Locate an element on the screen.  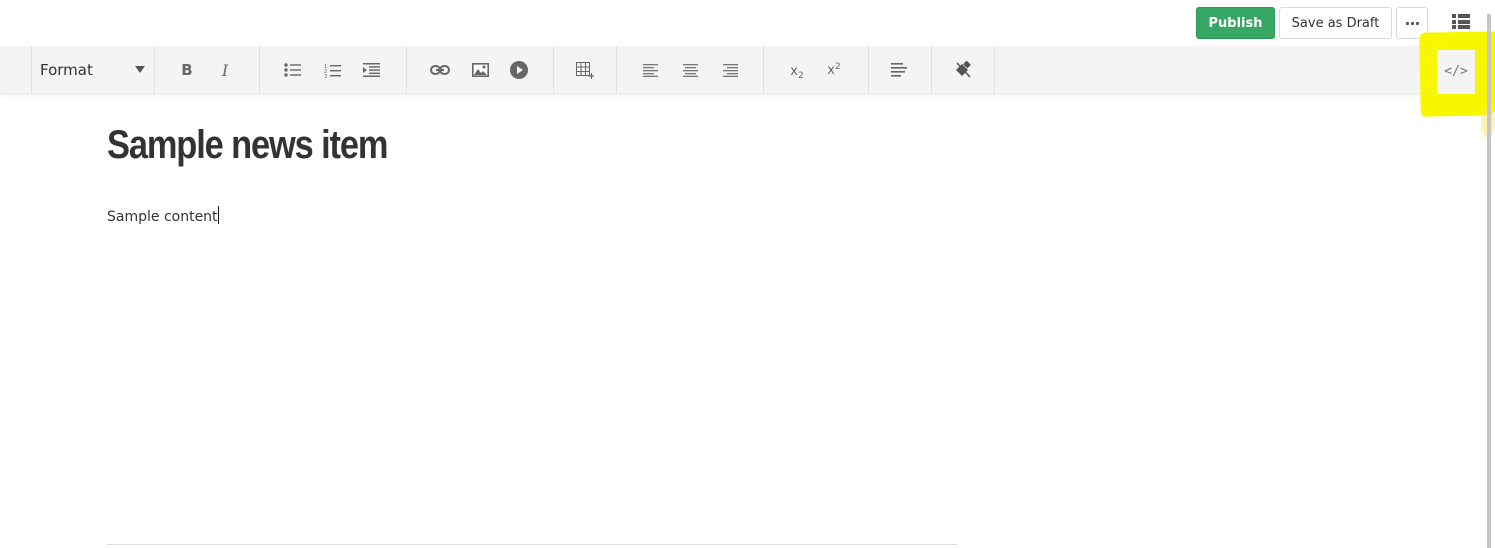
text-cursor is located at coordinates (218, 215).